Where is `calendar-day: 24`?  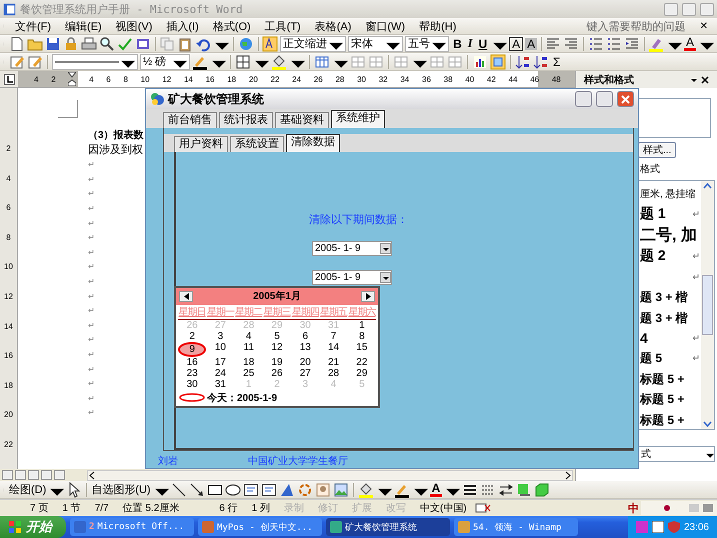
calendar-day: 24 is located at coordinates (220, 373).